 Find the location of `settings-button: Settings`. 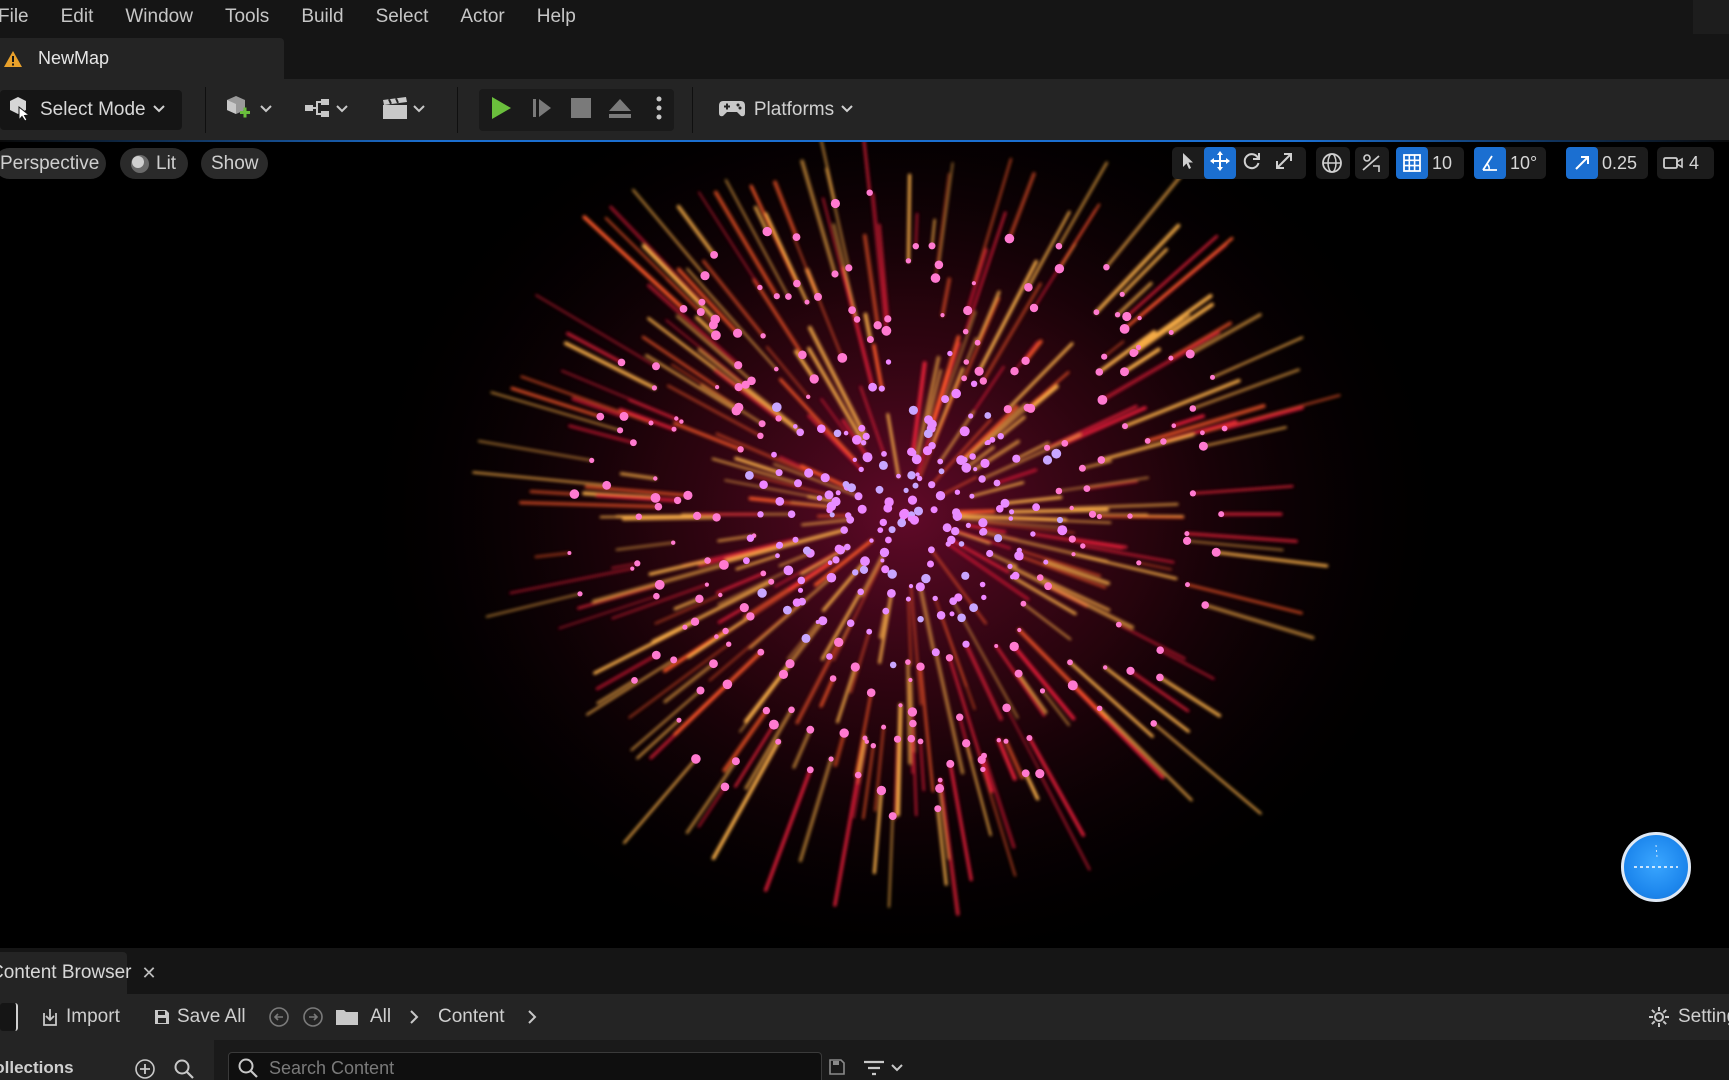

settings-button: Settings is located at coordinates (1688, 1017).